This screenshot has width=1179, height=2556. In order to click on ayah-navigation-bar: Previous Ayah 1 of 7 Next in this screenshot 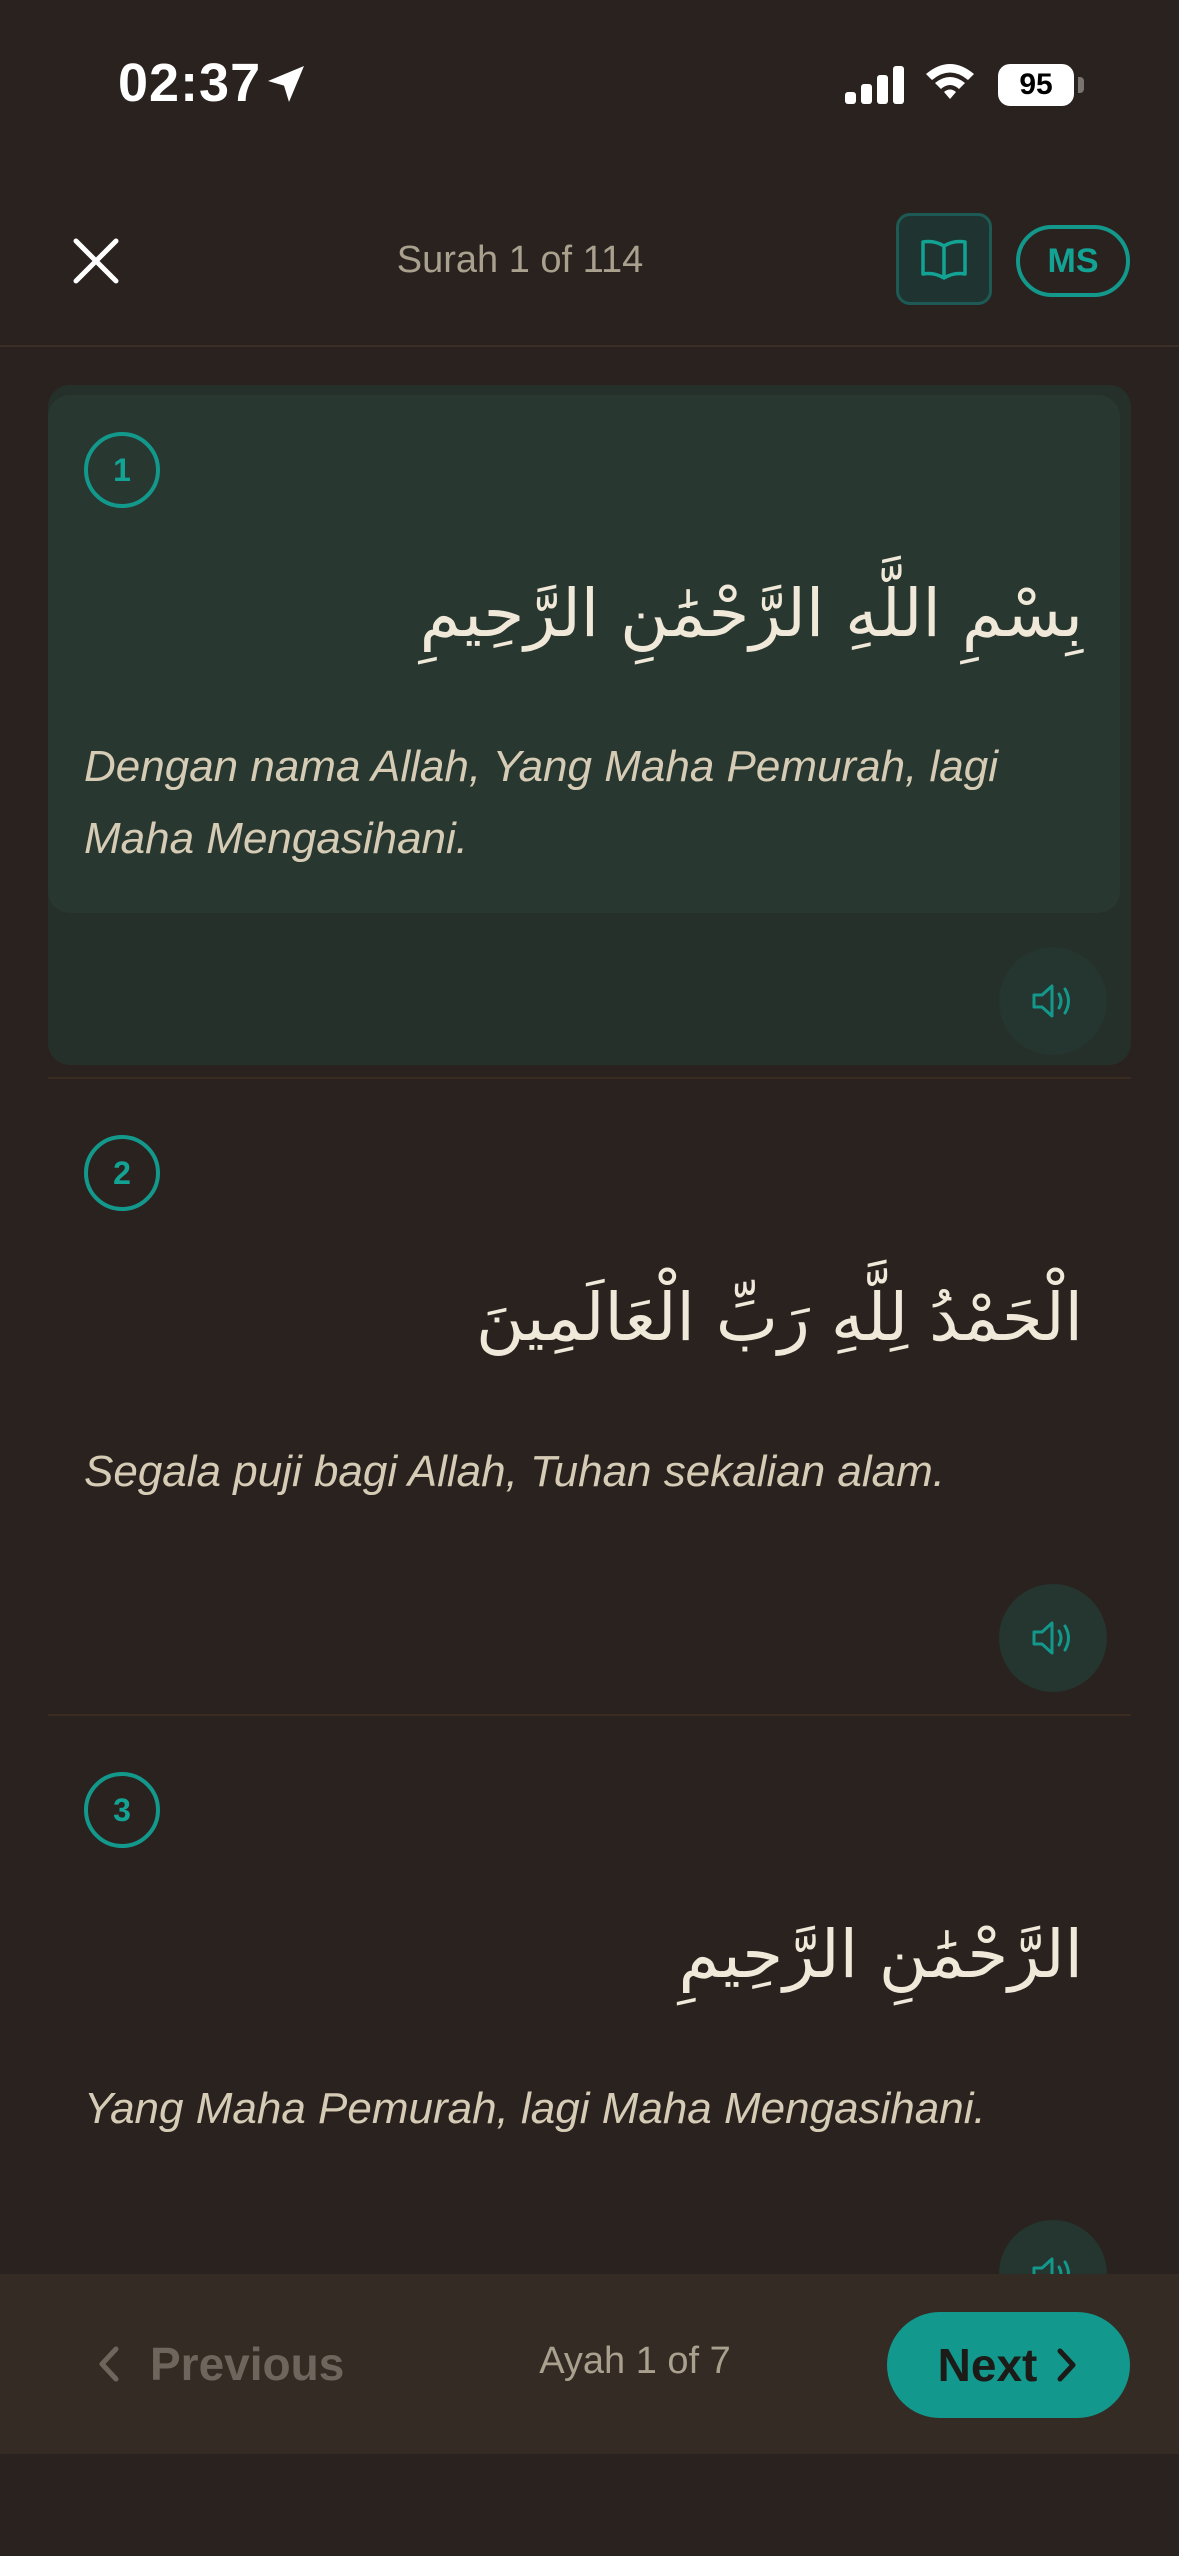, I will do `click(589, 2364)`.